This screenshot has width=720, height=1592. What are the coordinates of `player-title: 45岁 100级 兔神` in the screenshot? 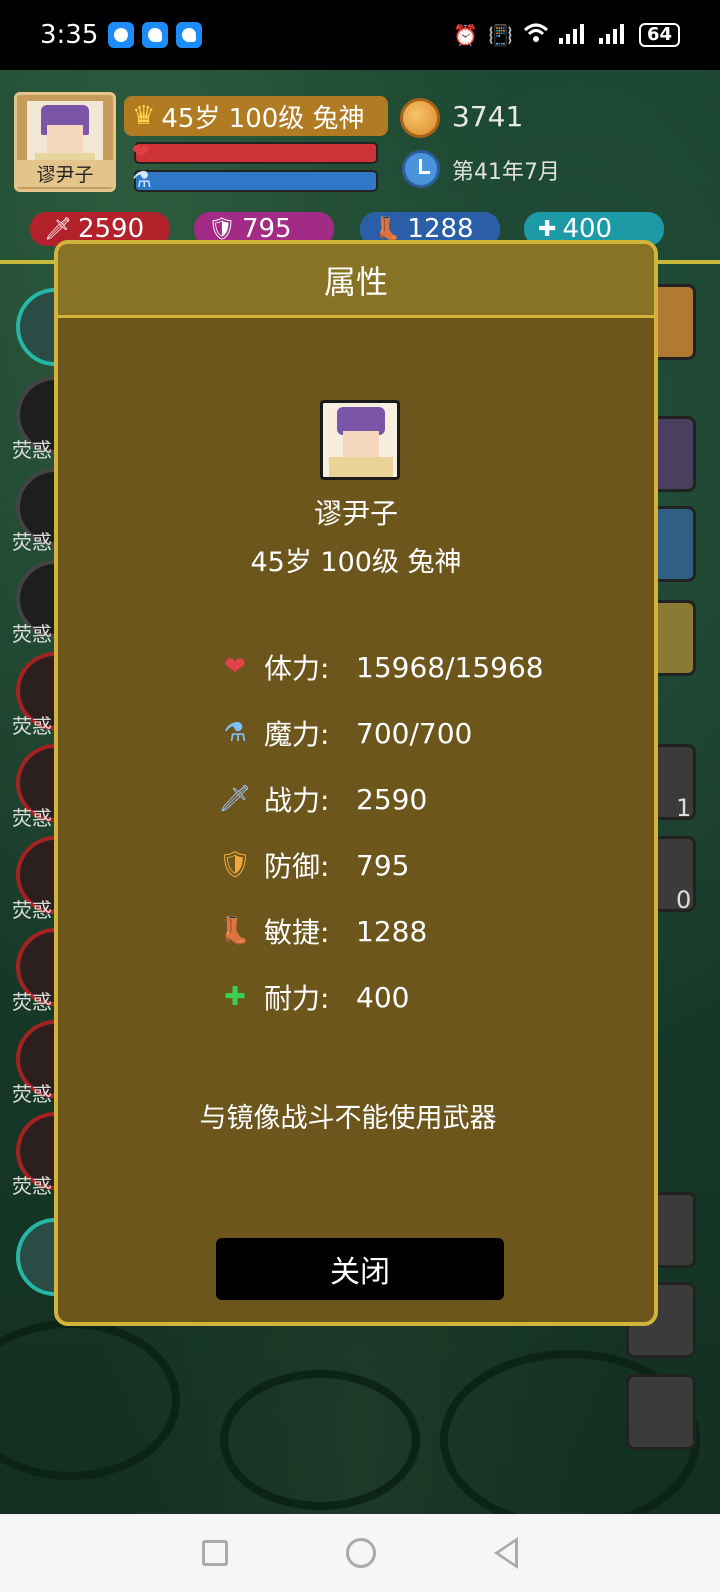 It's located at (263, 118).